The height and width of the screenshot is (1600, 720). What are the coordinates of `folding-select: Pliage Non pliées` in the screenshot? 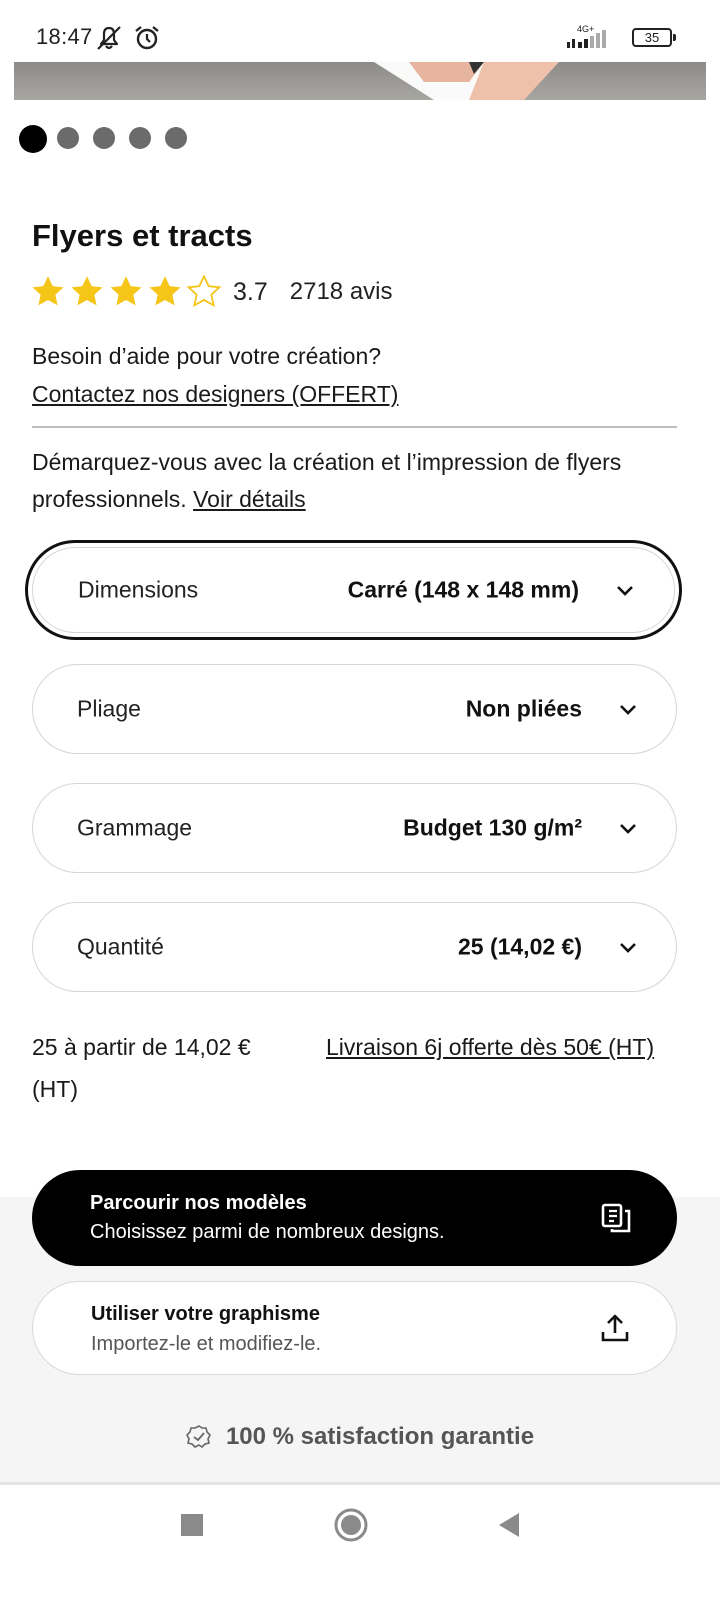 It's located at (354, 709).